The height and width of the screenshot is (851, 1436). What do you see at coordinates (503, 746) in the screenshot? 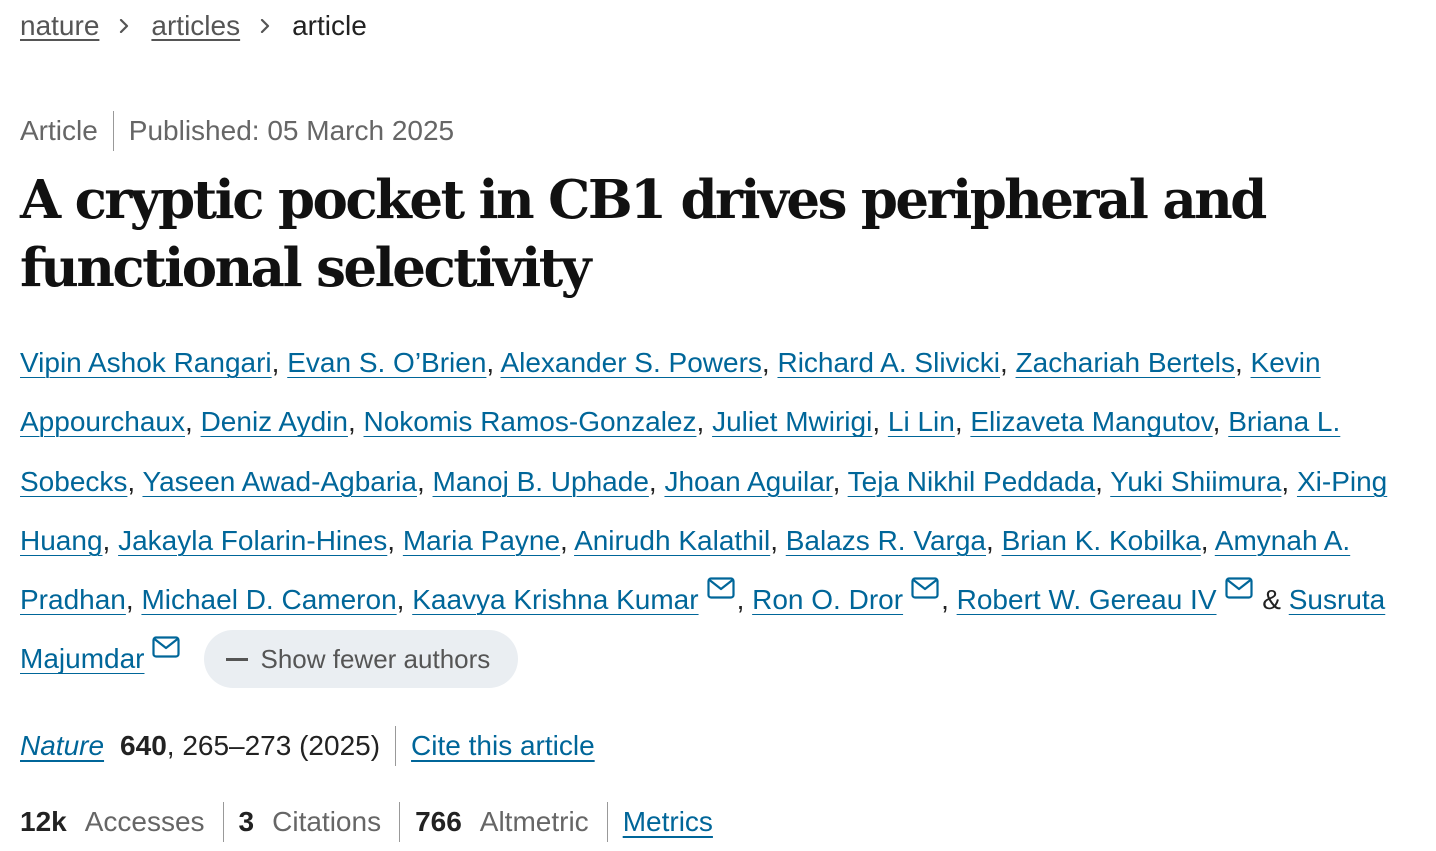
I see `cite-this-article-link: Cite this article` at bounding box center [503, 746].